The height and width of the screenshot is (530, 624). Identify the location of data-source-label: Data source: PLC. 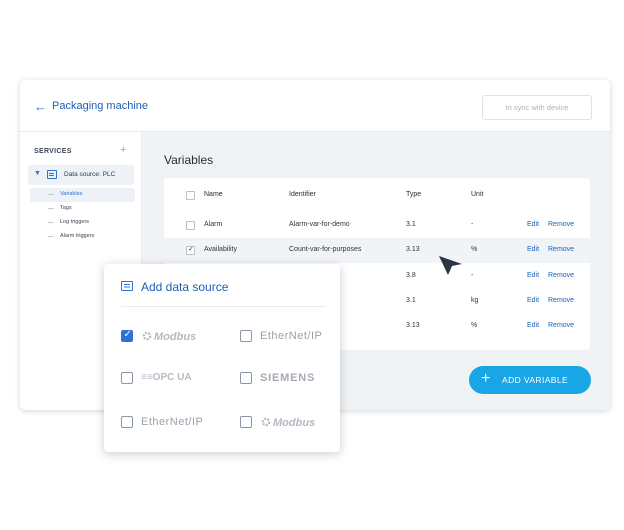
(90, 174).